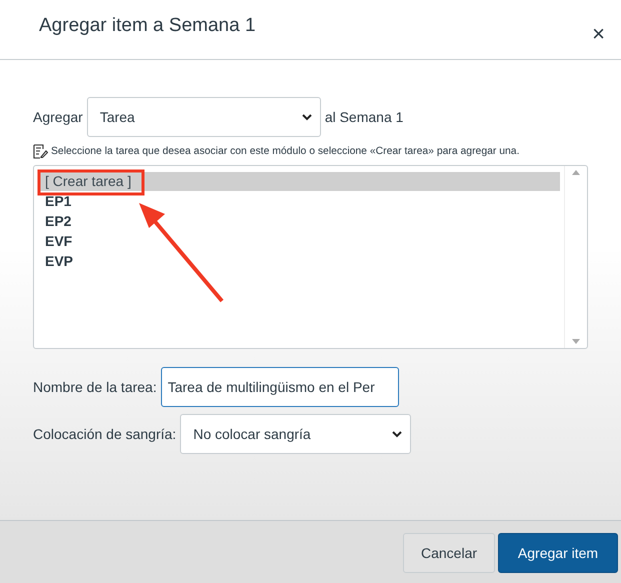 The width and height of the screenshot is (621, 583). Describe the element at coordinates (299, 241) in the screenshot. I see `list-item: EVF` at that location.